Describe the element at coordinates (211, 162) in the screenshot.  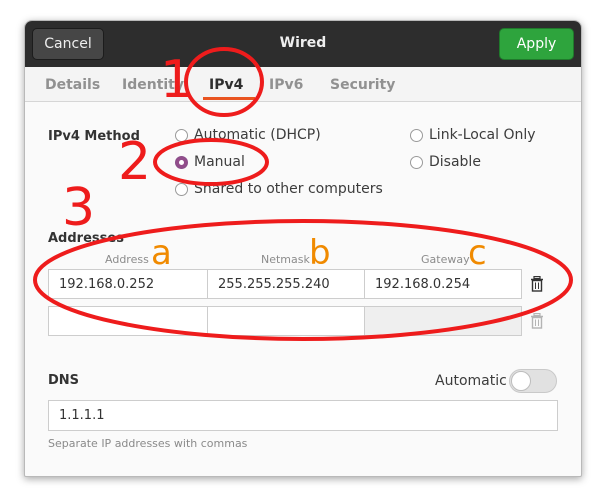
I see `manual-option-ellipse` at that location.